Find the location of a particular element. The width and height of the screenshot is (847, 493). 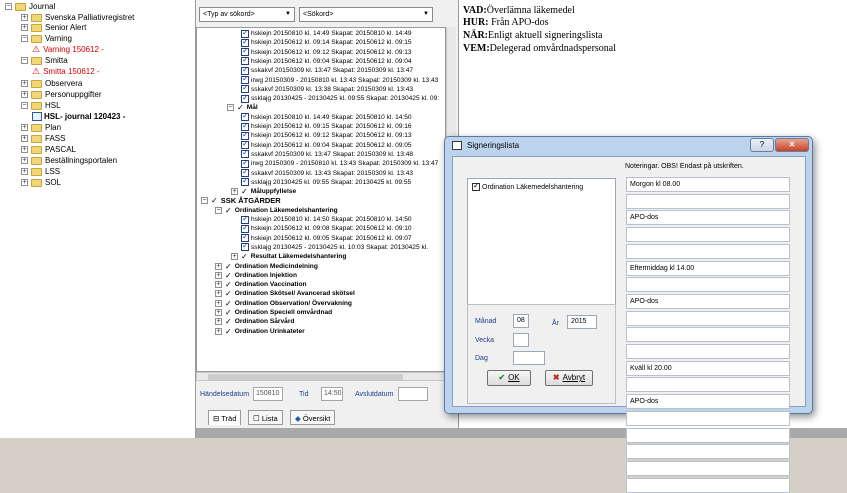

order-listbox: Ordination Läkemedelshantering is located at coordinates (541, 241).